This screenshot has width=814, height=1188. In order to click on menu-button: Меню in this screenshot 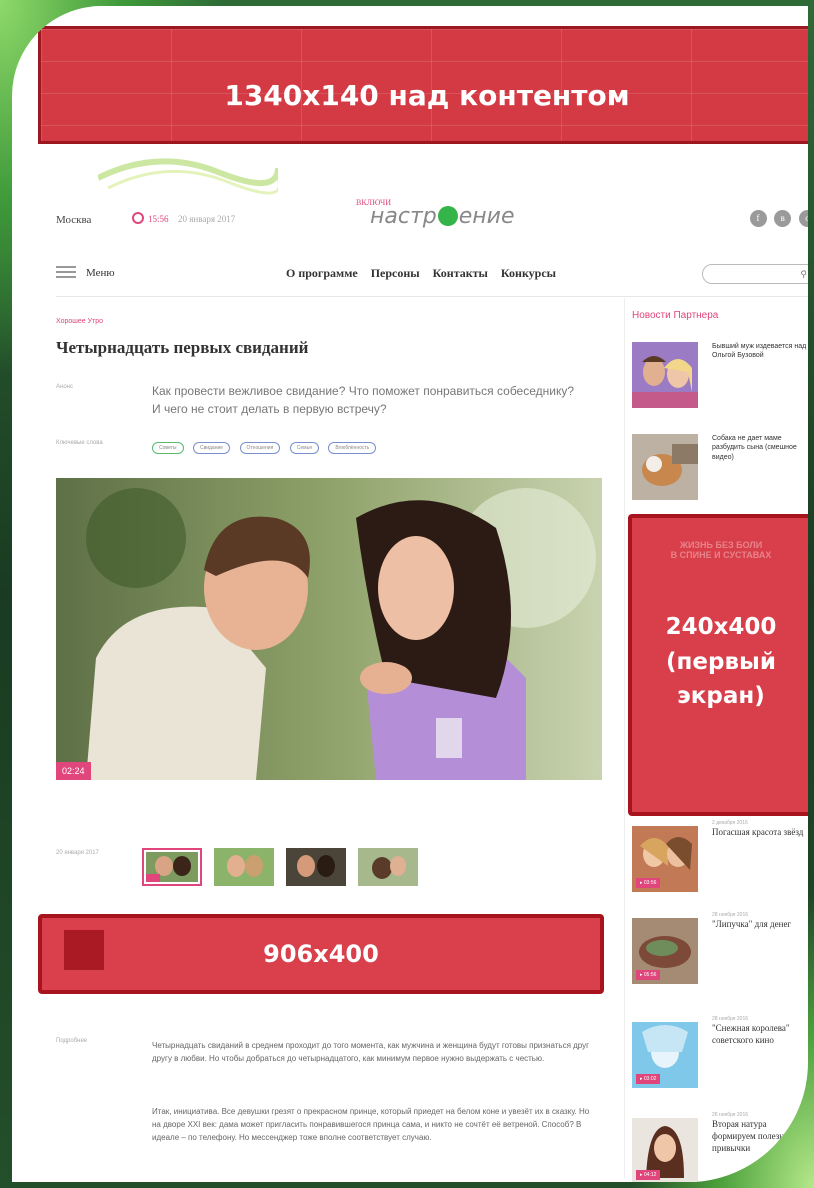, I will do `click(100, 273)`.